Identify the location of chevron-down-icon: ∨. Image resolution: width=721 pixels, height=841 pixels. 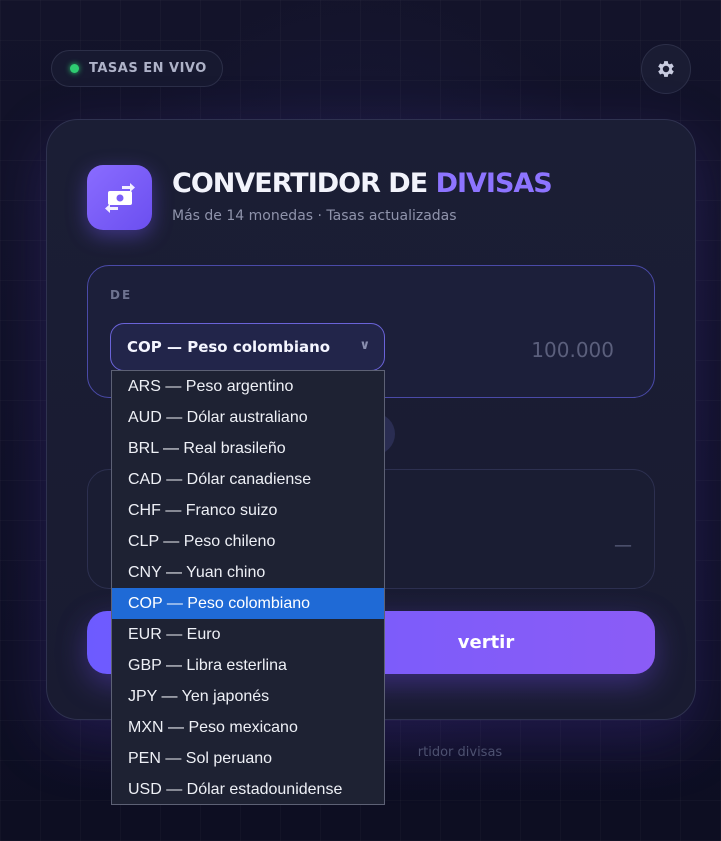
(364, 345).